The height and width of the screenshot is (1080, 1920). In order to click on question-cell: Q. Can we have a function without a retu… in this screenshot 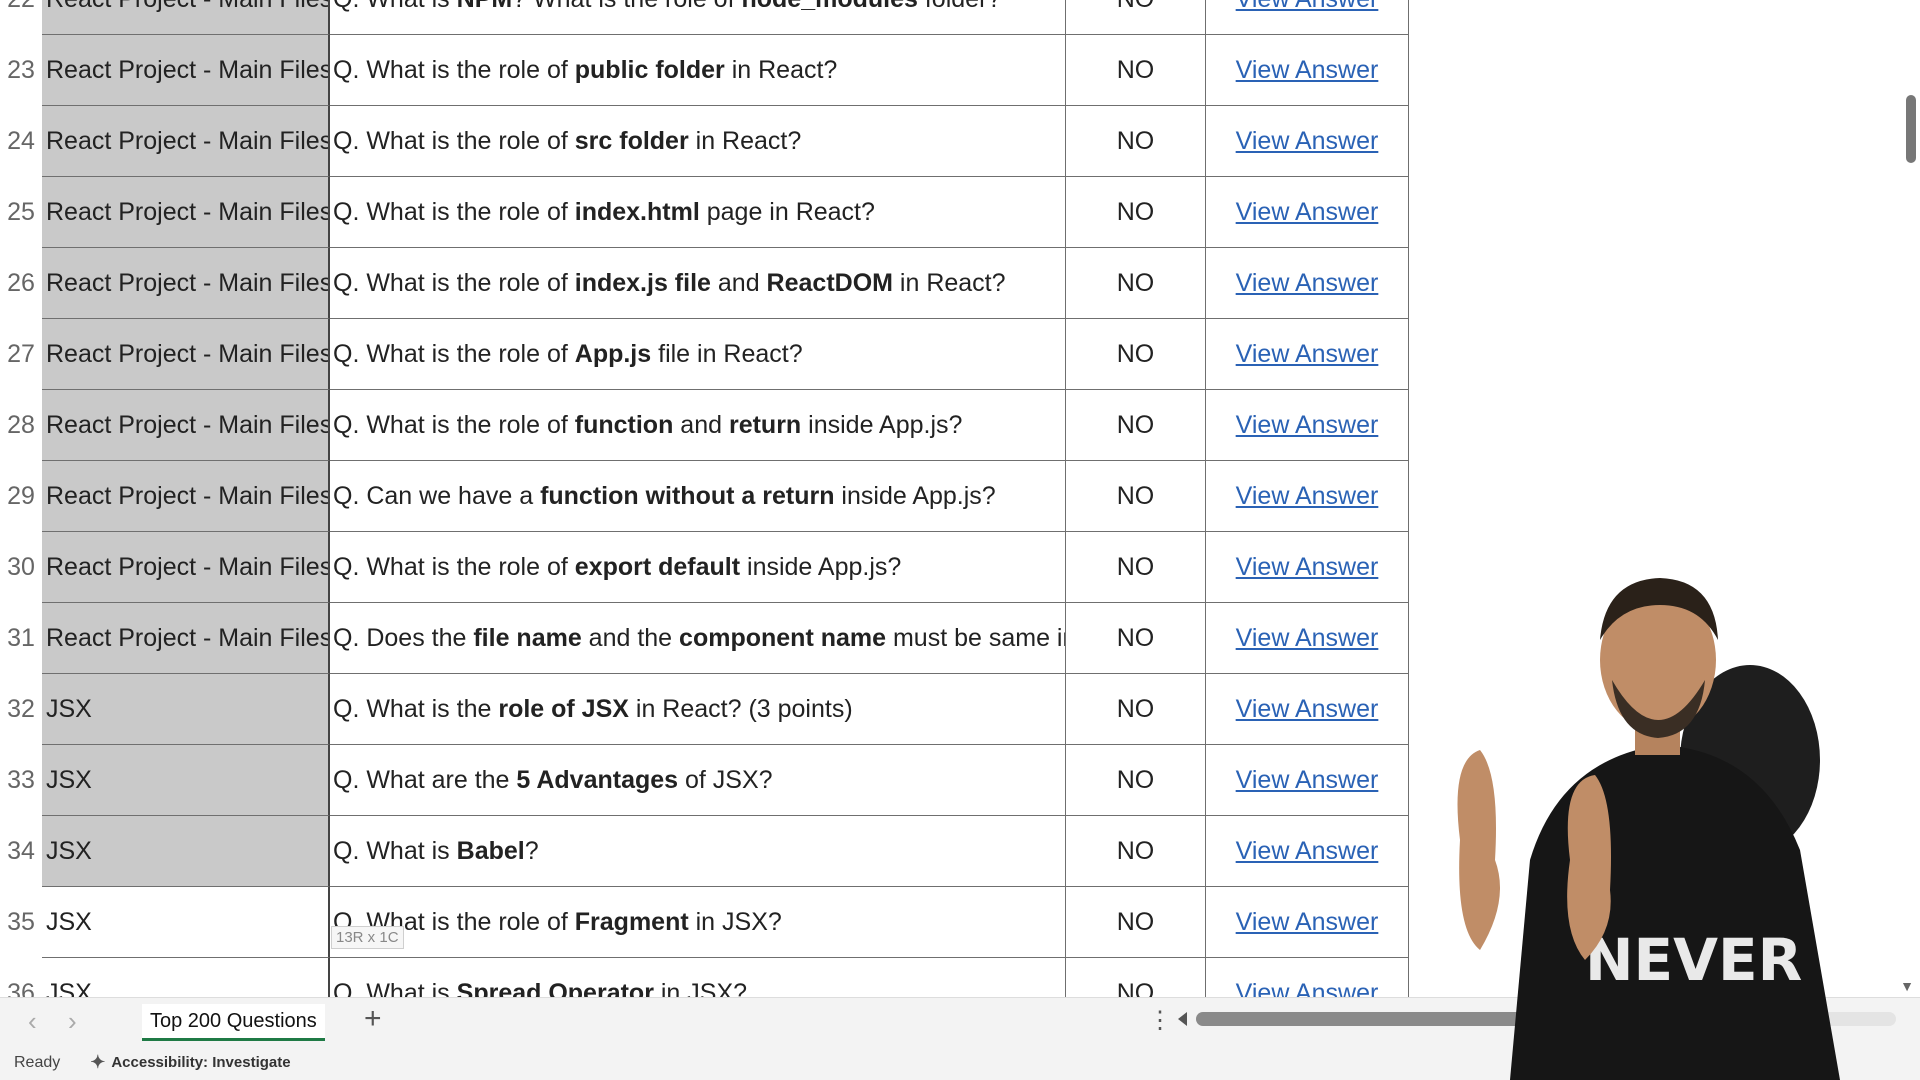, I will do `click(698, 496)`.